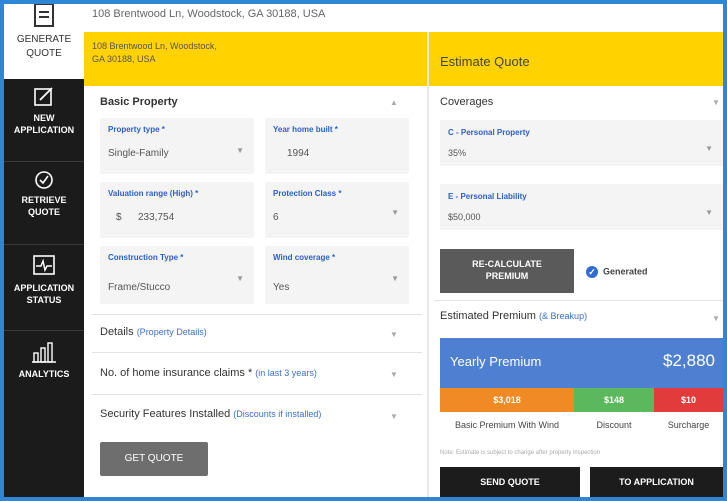 The image size is (727, 501). Describe the element at coordinates (510, 482) in the screenshot. I see `send-quote-button: SEND QUOTE` at that location.